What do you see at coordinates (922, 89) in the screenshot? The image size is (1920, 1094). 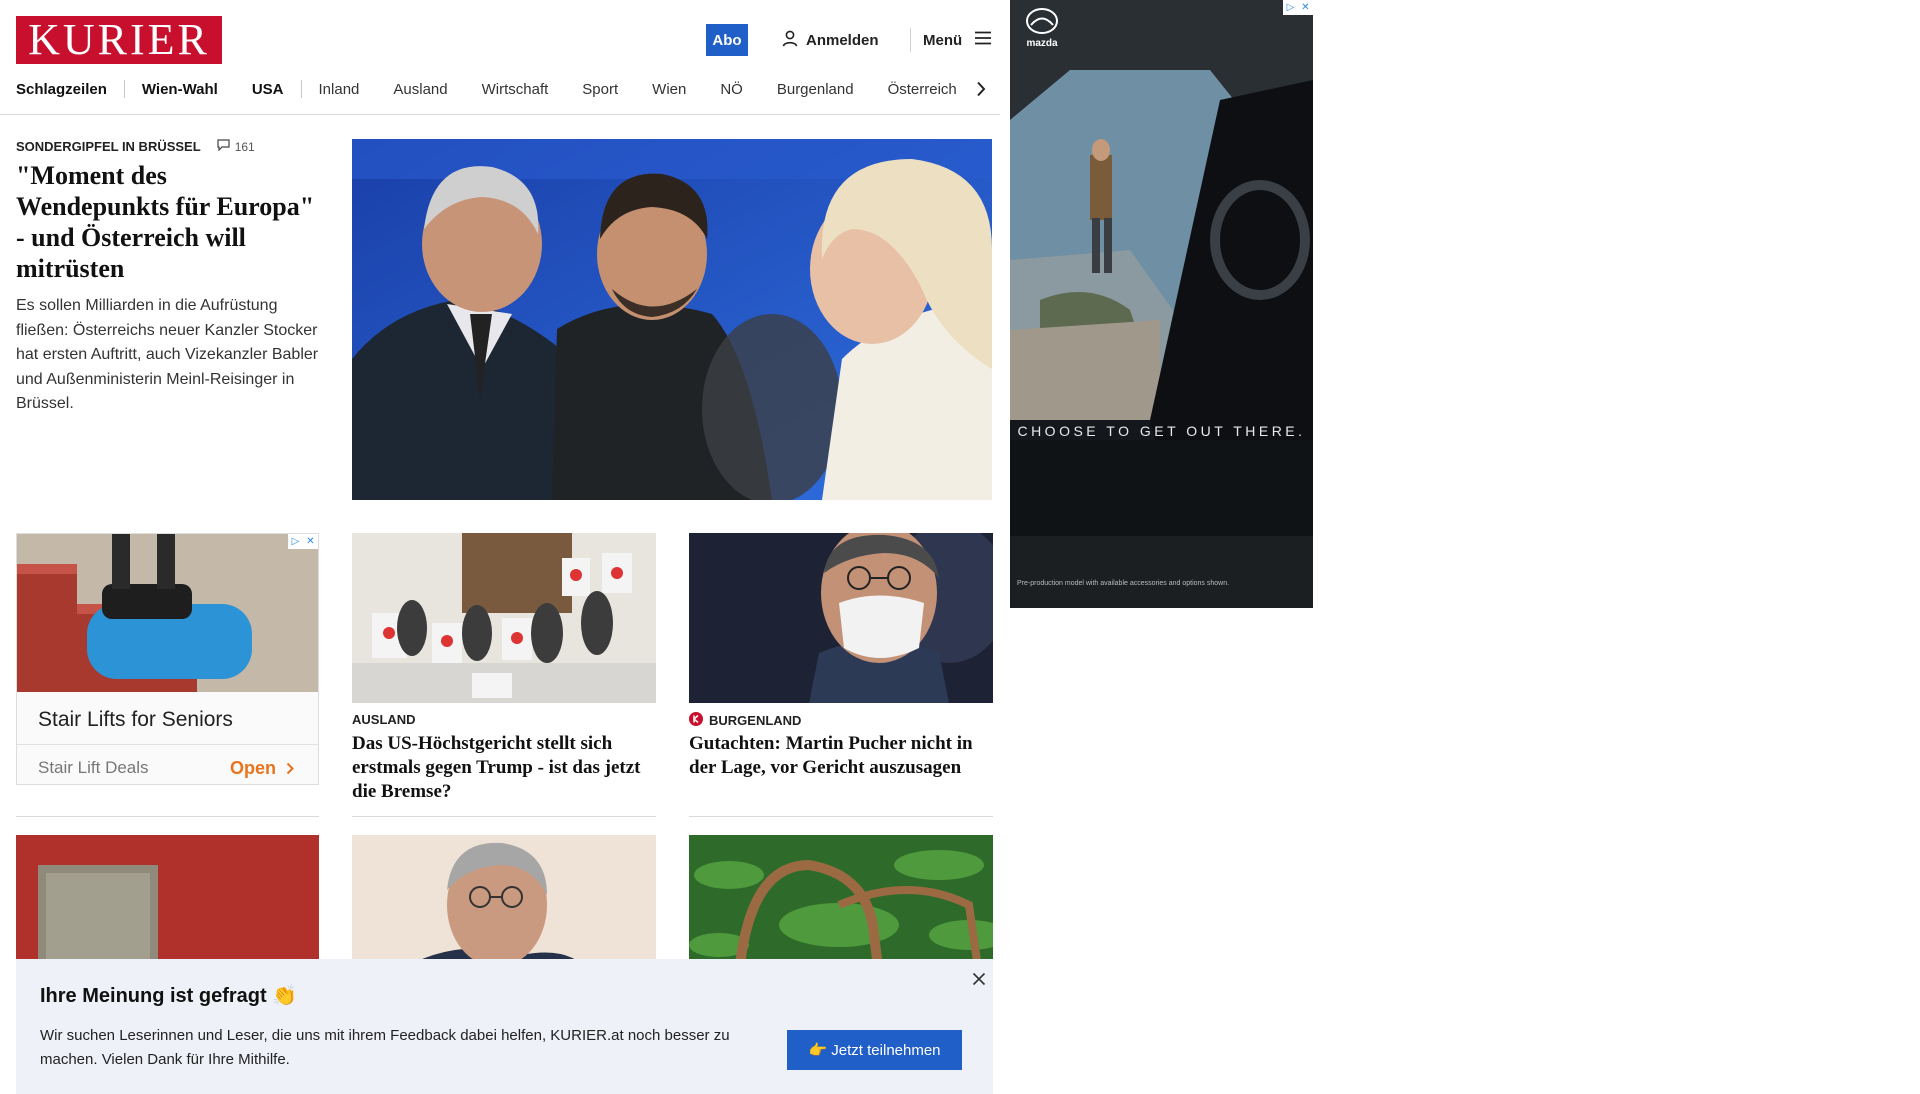 I see `nav-item-oesterreich: Österreich` at bounding box center [922, 89].